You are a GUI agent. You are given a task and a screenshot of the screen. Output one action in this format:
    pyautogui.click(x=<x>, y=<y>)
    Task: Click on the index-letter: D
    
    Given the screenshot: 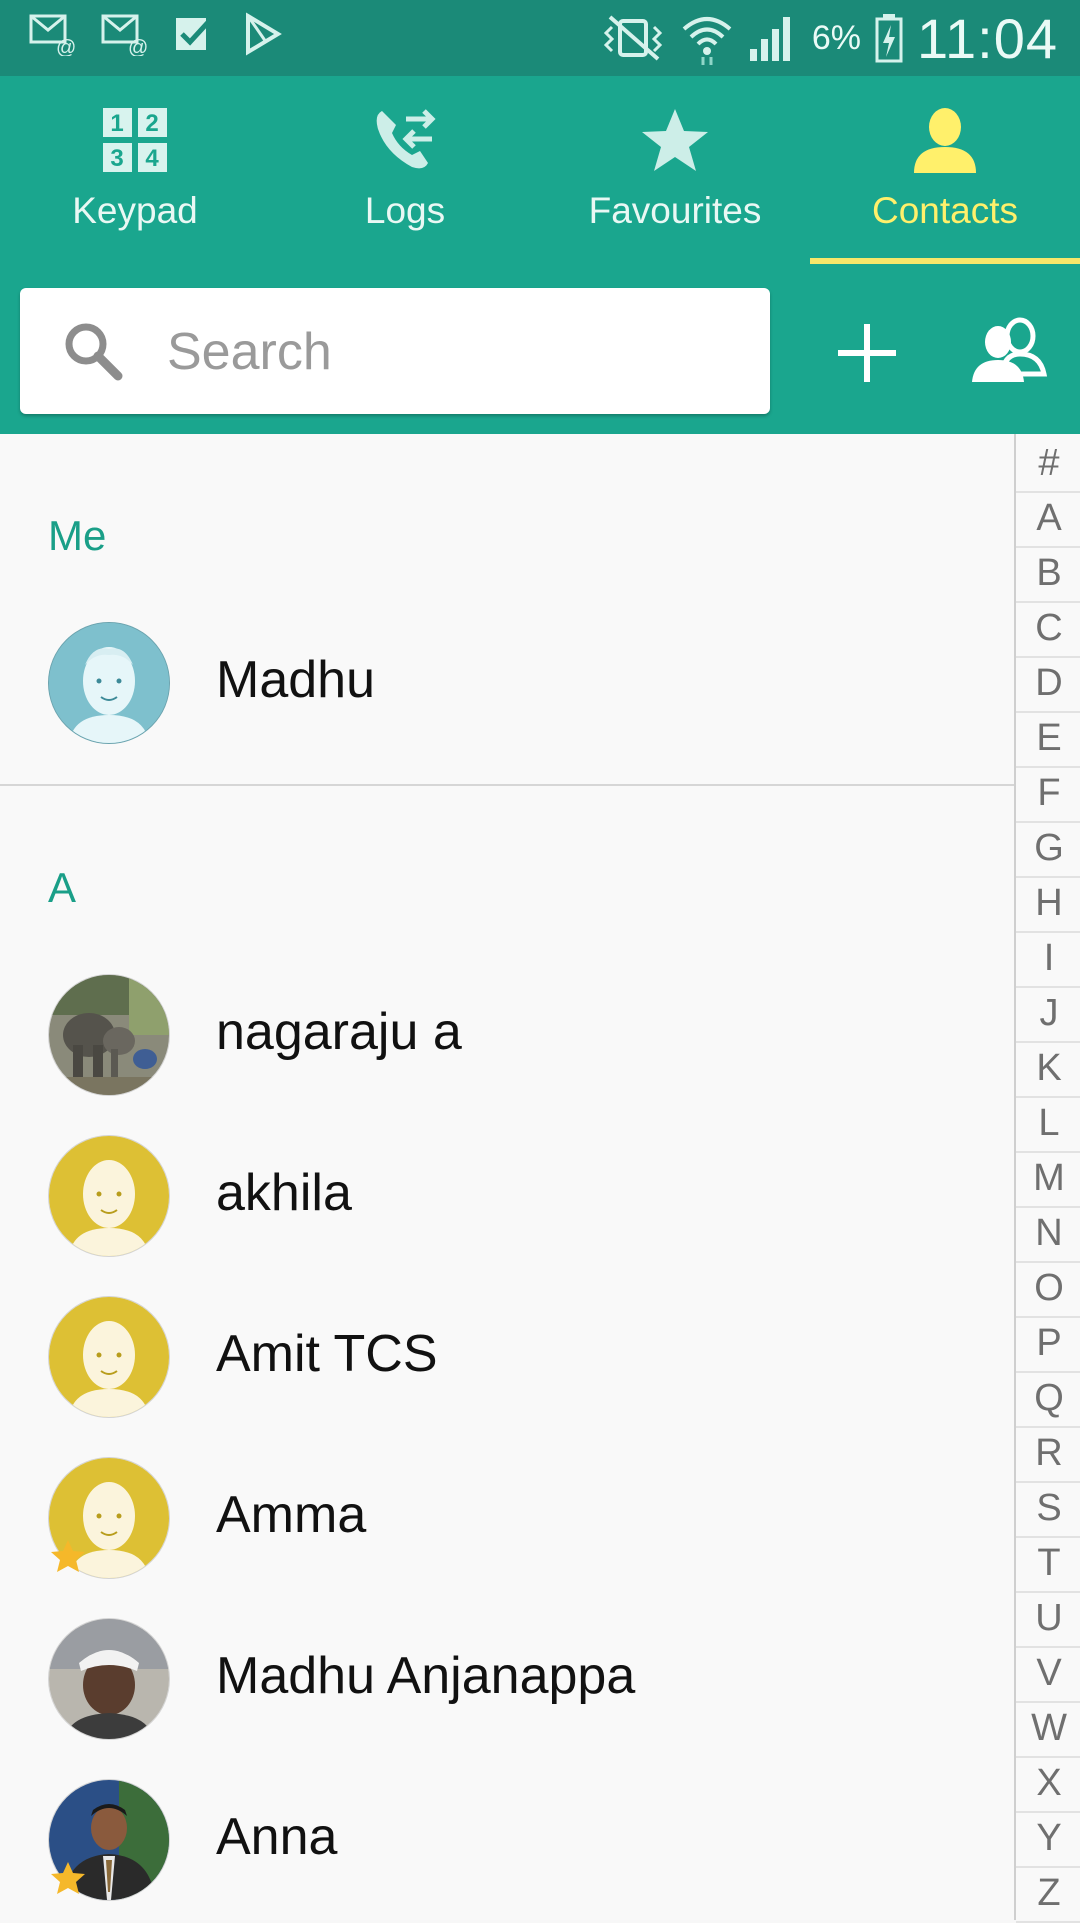 What is the action you would take?
    pyautogui.click(x=1048, y=684)
    